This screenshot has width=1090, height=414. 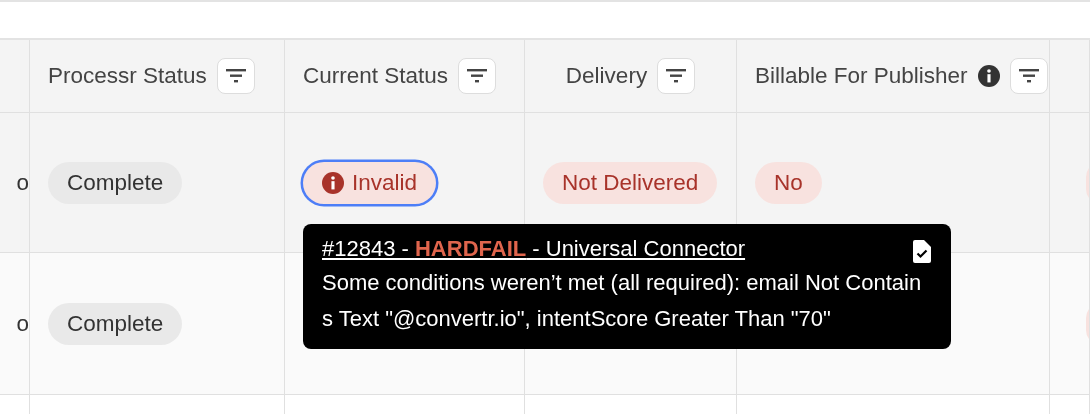 I want to click on status-pill: Invalid, so click(x=370, y=182).